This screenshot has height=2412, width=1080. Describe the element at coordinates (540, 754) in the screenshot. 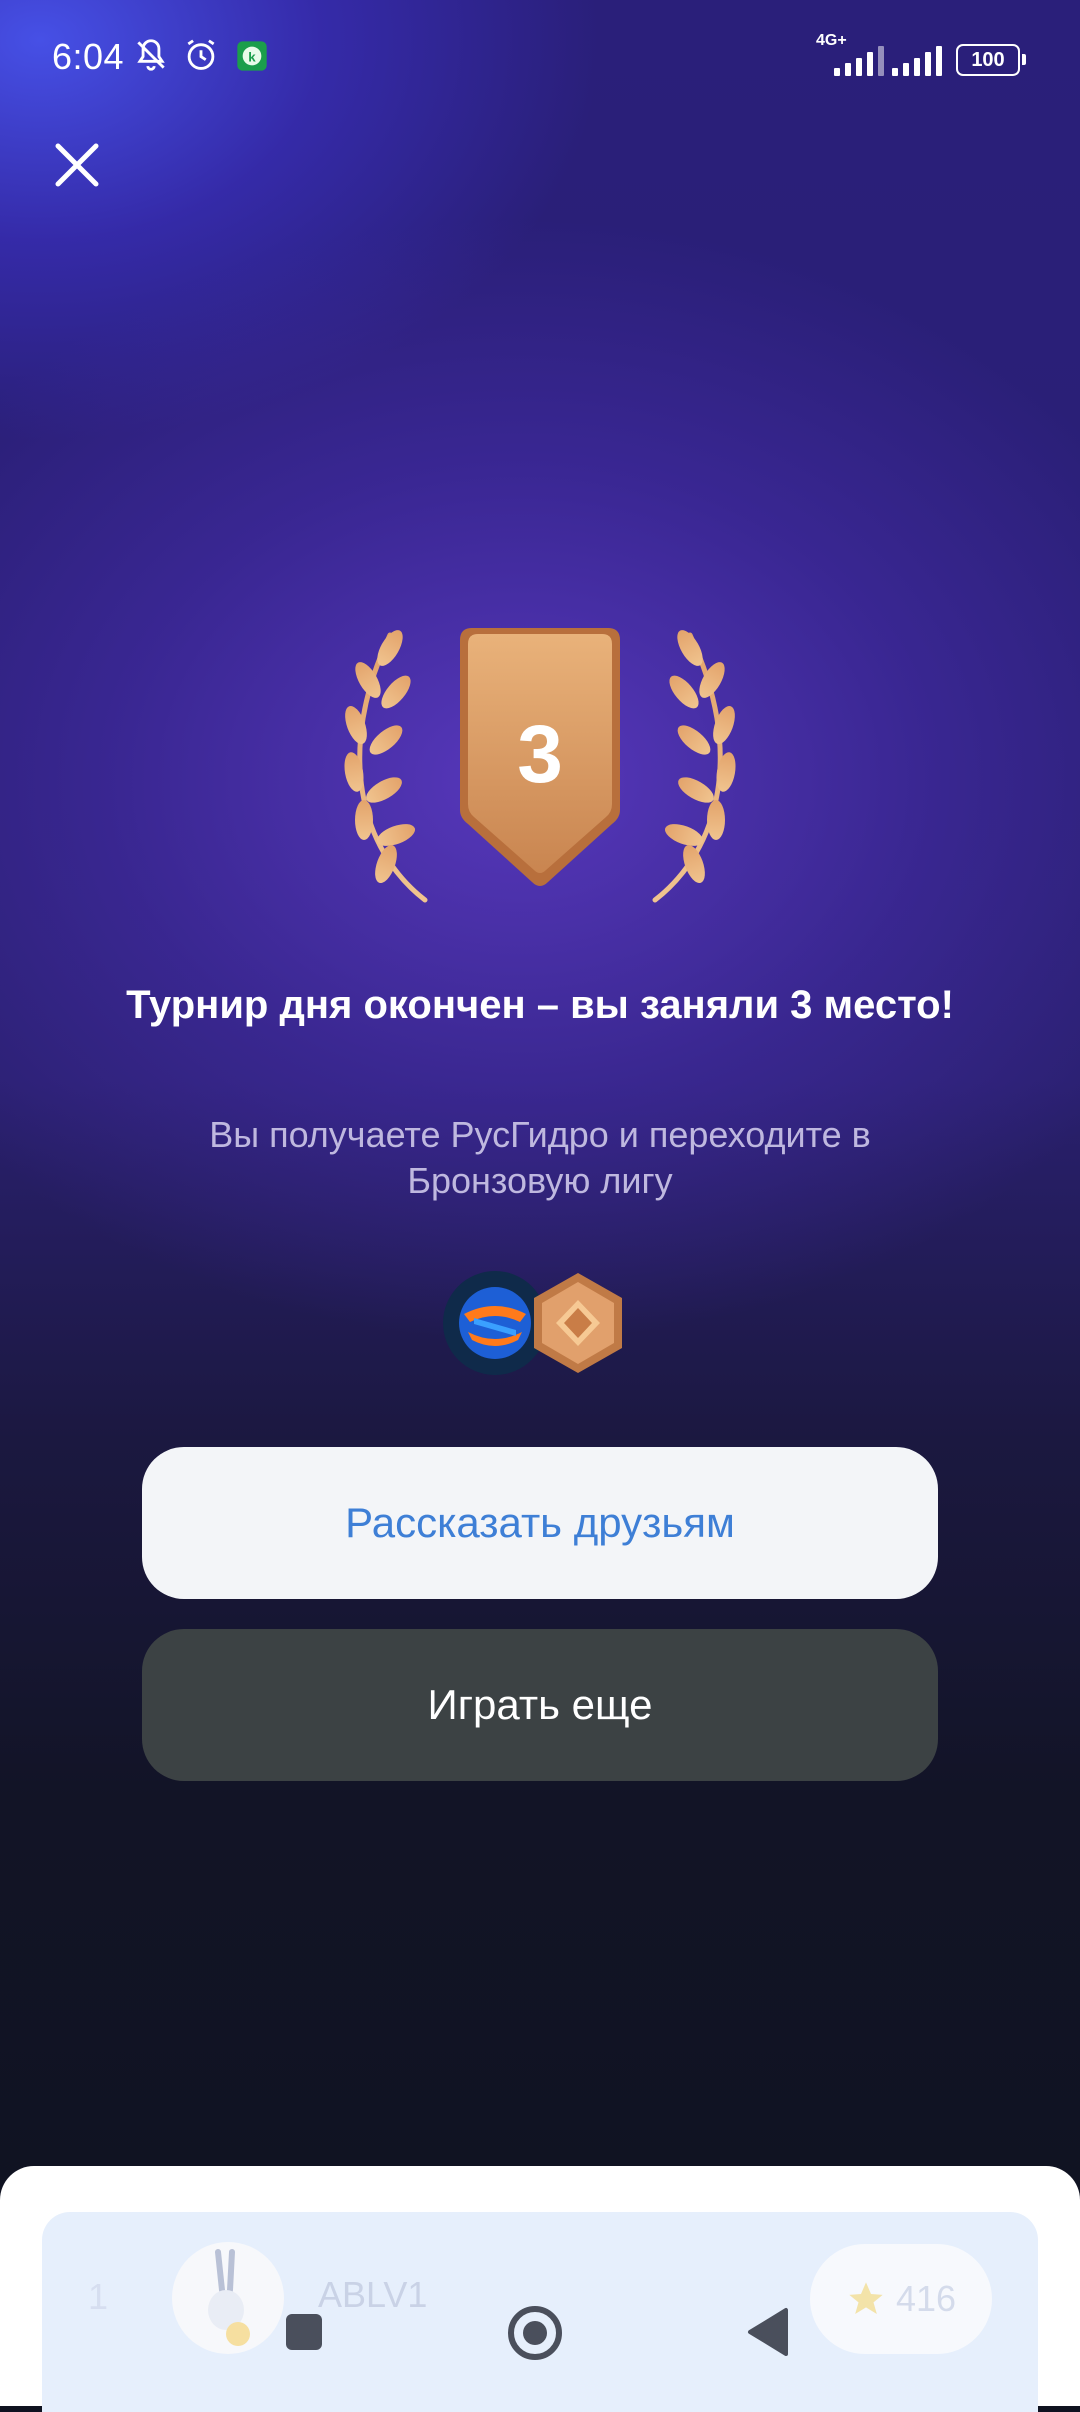

I see `medal-place: 3` at that location.